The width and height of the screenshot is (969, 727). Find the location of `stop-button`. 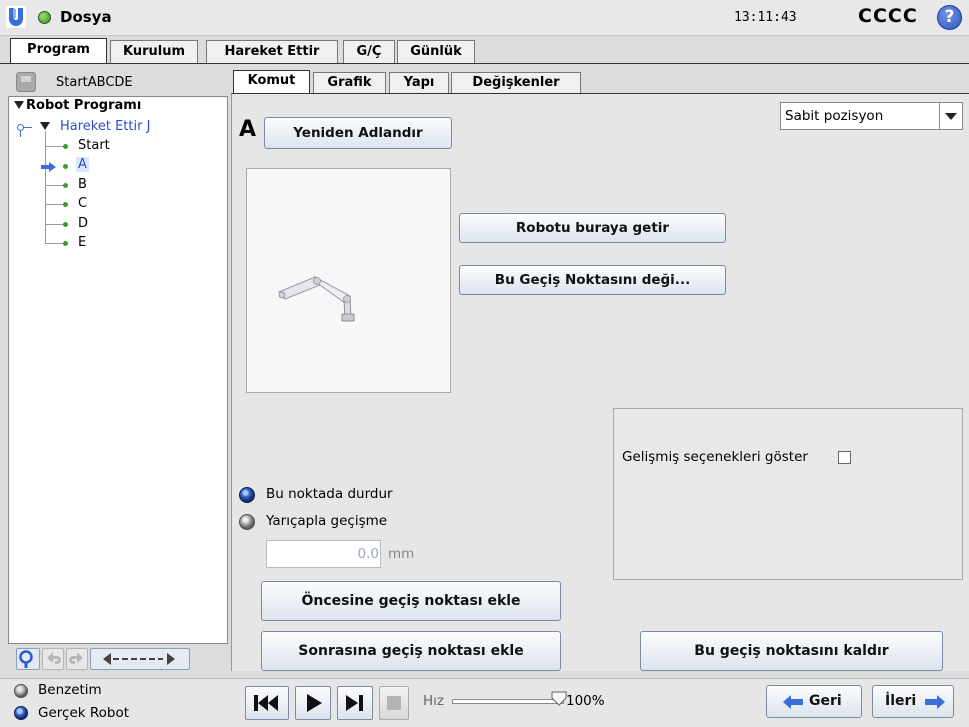

stop-button is located at coordinates (394, 703).